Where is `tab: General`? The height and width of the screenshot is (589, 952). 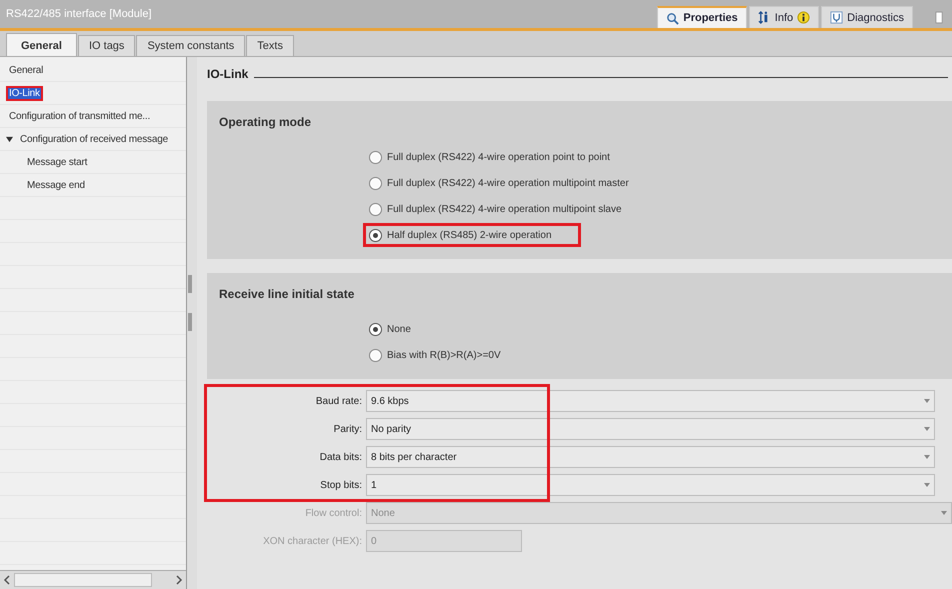 tab: General is located at coordinates (41, 44).